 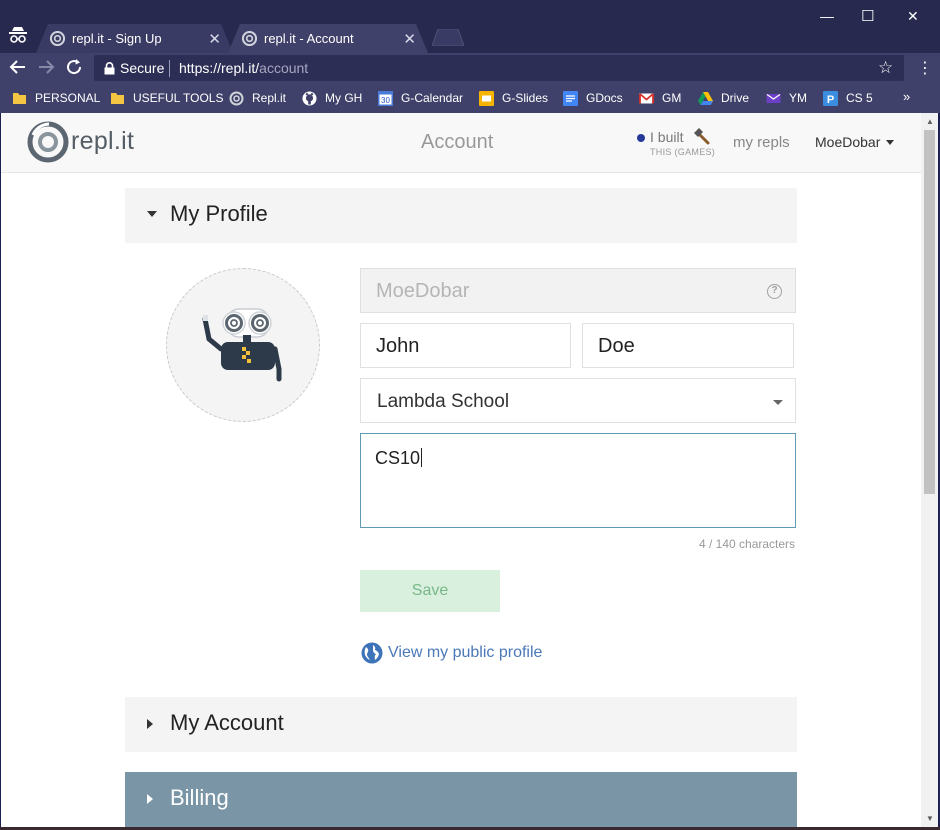 I want to click on bookmark-label: GDocs, so click(x=604, y=98).